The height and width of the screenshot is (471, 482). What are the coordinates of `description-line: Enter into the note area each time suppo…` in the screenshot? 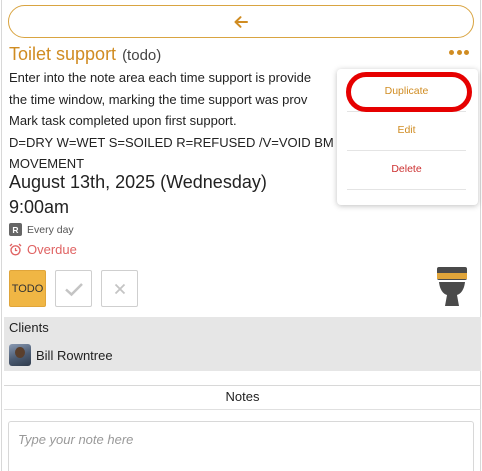 It's located at (160, 77).